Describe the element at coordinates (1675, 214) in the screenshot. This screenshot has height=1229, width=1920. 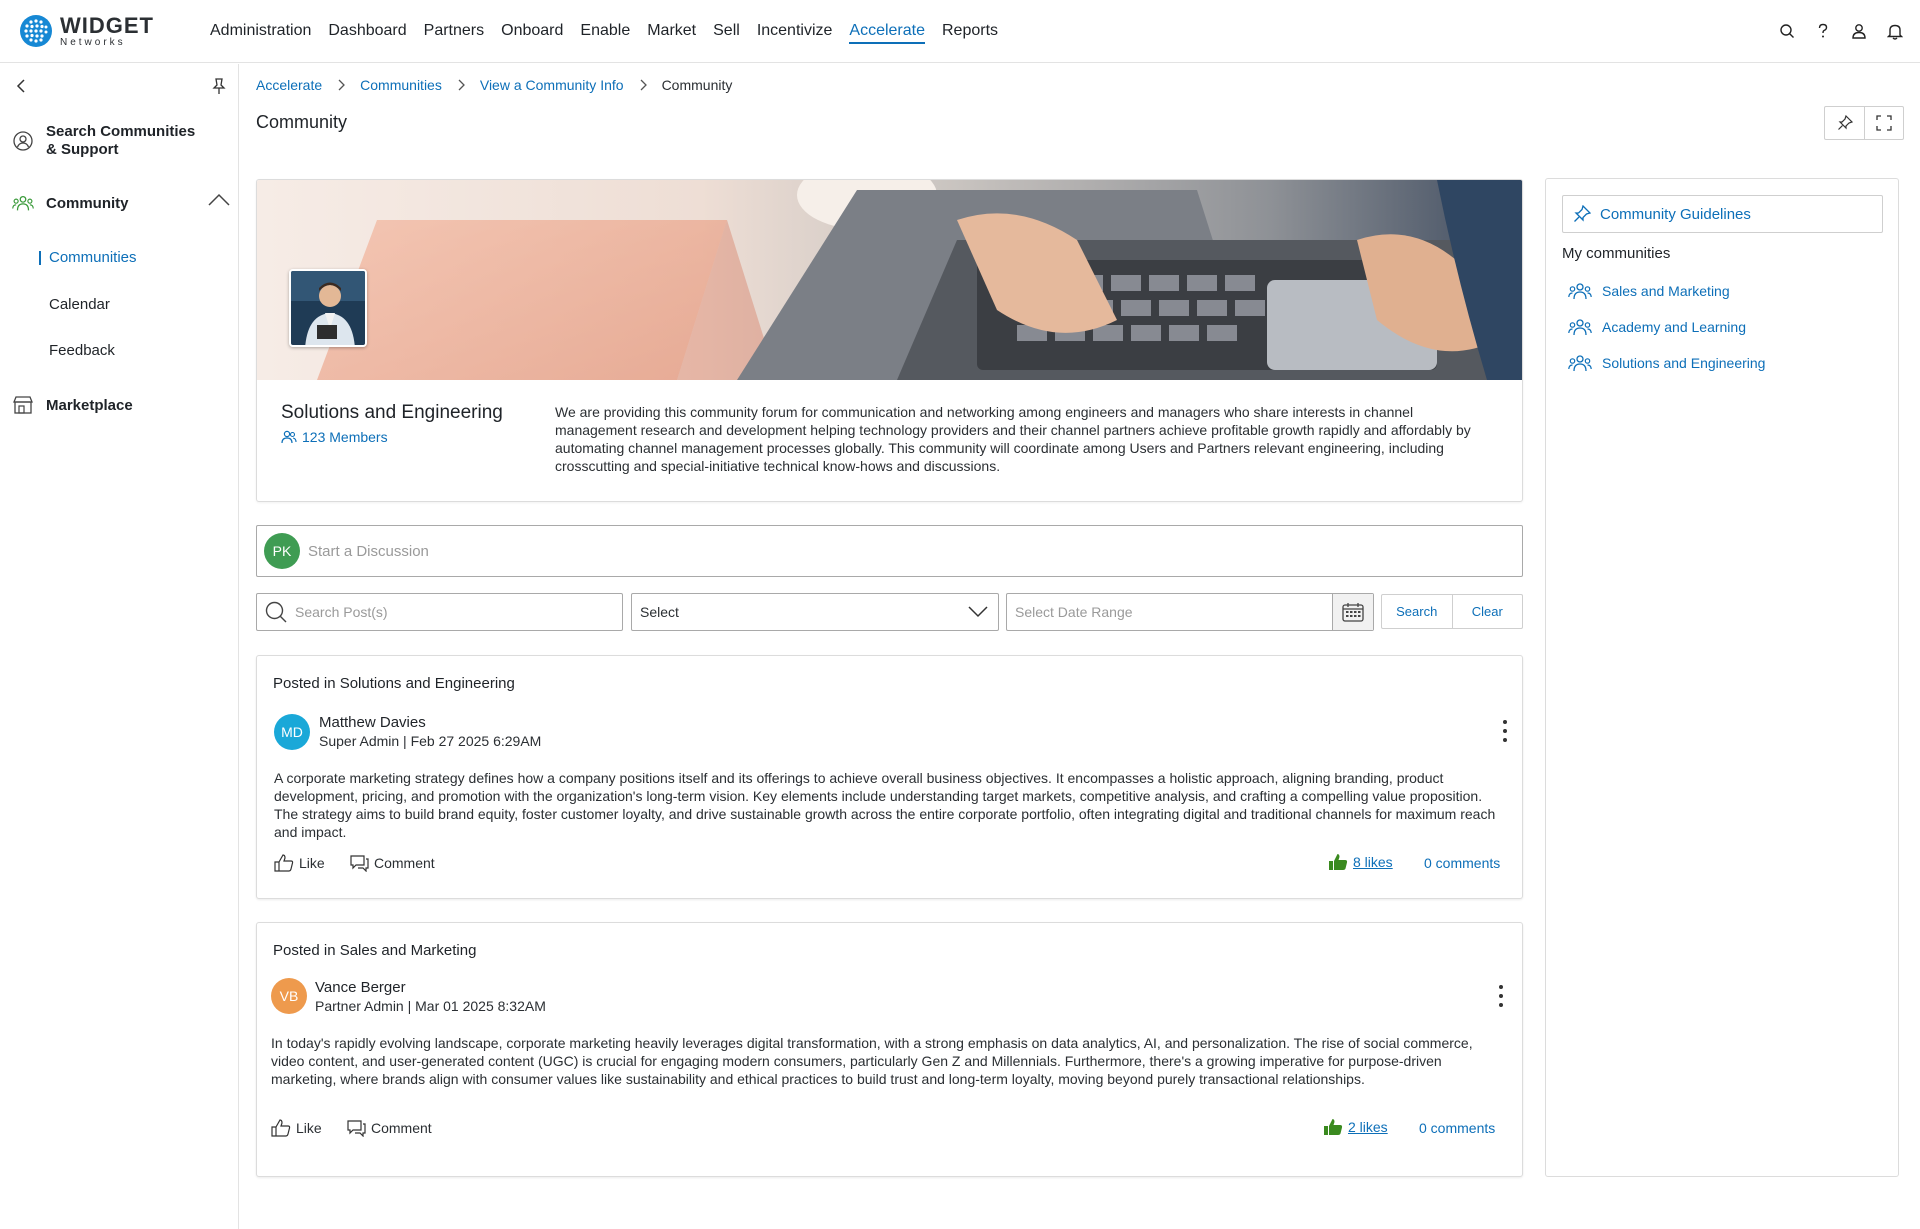
I see `guidelines-label: Community Guidelines` at that location.